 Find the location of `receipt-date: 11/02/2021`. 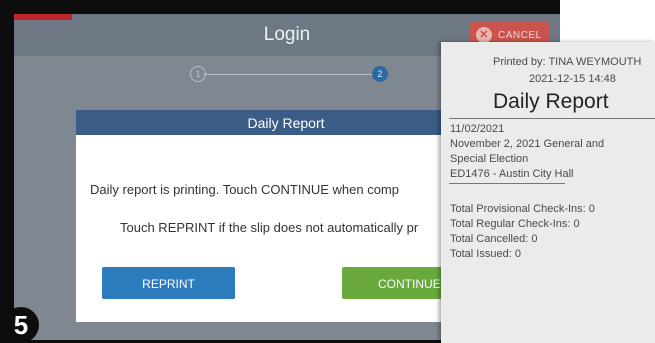

receipt-date: 11/02/2021 is located at coordinates (477, 129).